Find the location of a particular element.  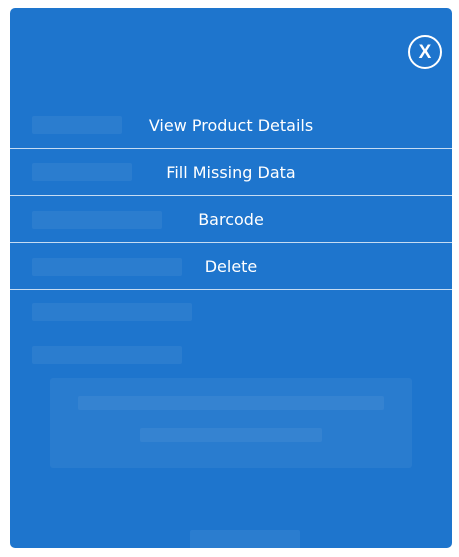

menu-item-label: View Product Details is located at coordinates (231, 125).